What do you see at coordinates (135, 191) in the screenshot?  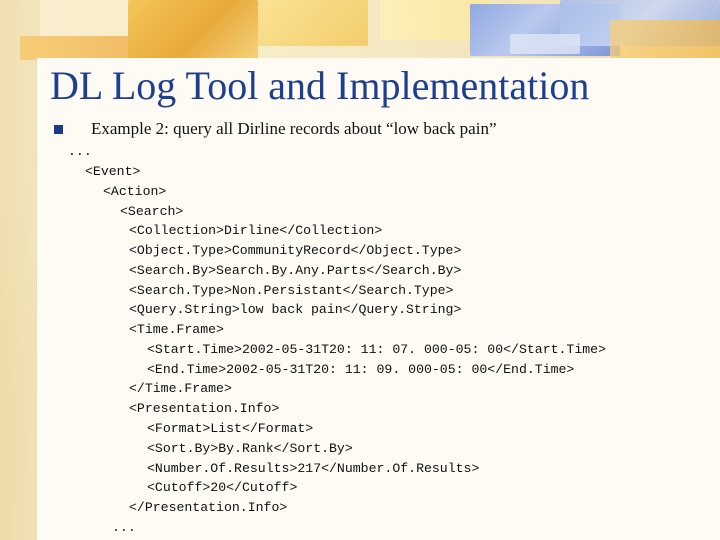 I see `code-line: <Action>` at bounding box center [135, 191].